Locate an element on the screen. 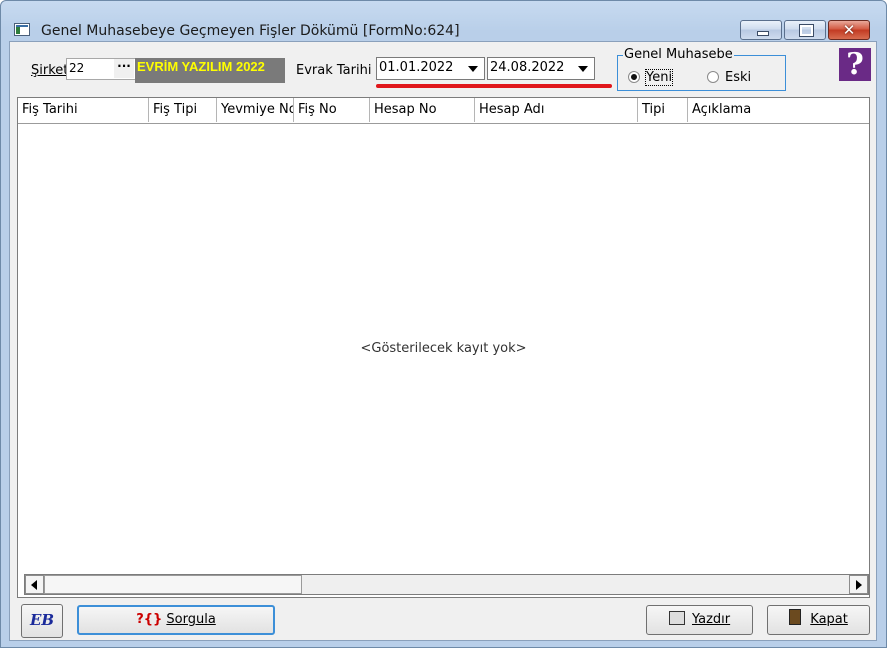 The width and height of the screenshot is (887, 648). column-header-fis-no: Fiş No is located at coordinates (332, 110).